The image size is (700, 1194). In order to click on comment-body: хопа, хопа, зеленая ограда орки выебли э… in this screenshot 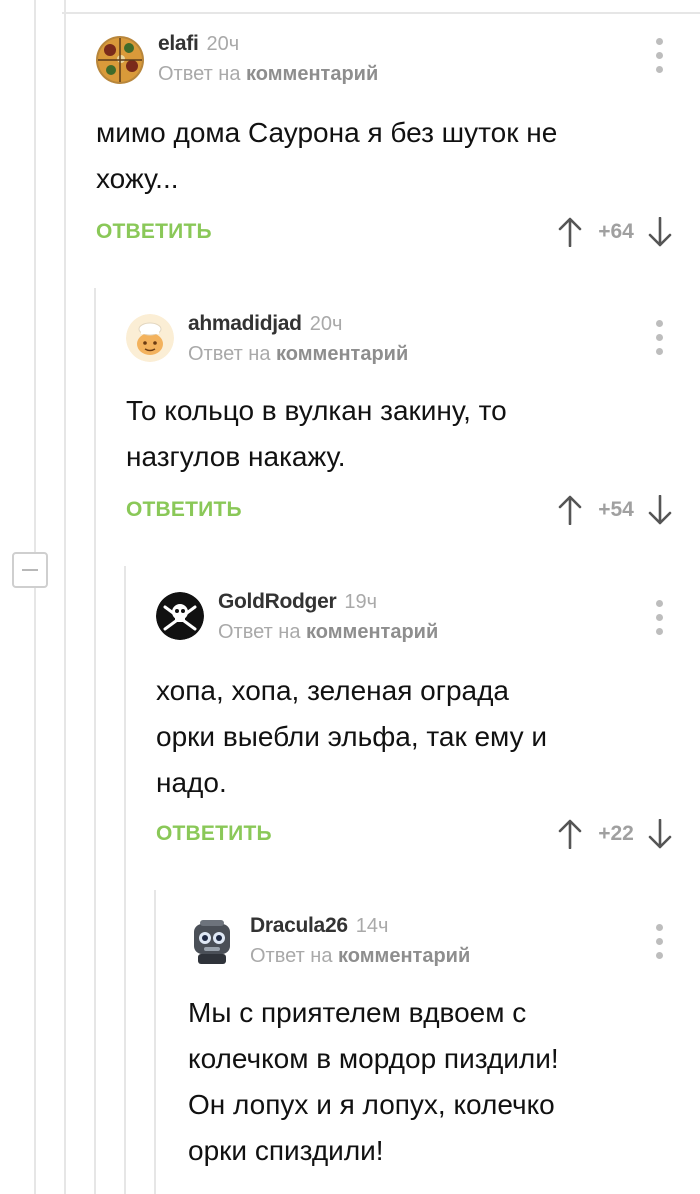, I will do `click(351, 737)`.